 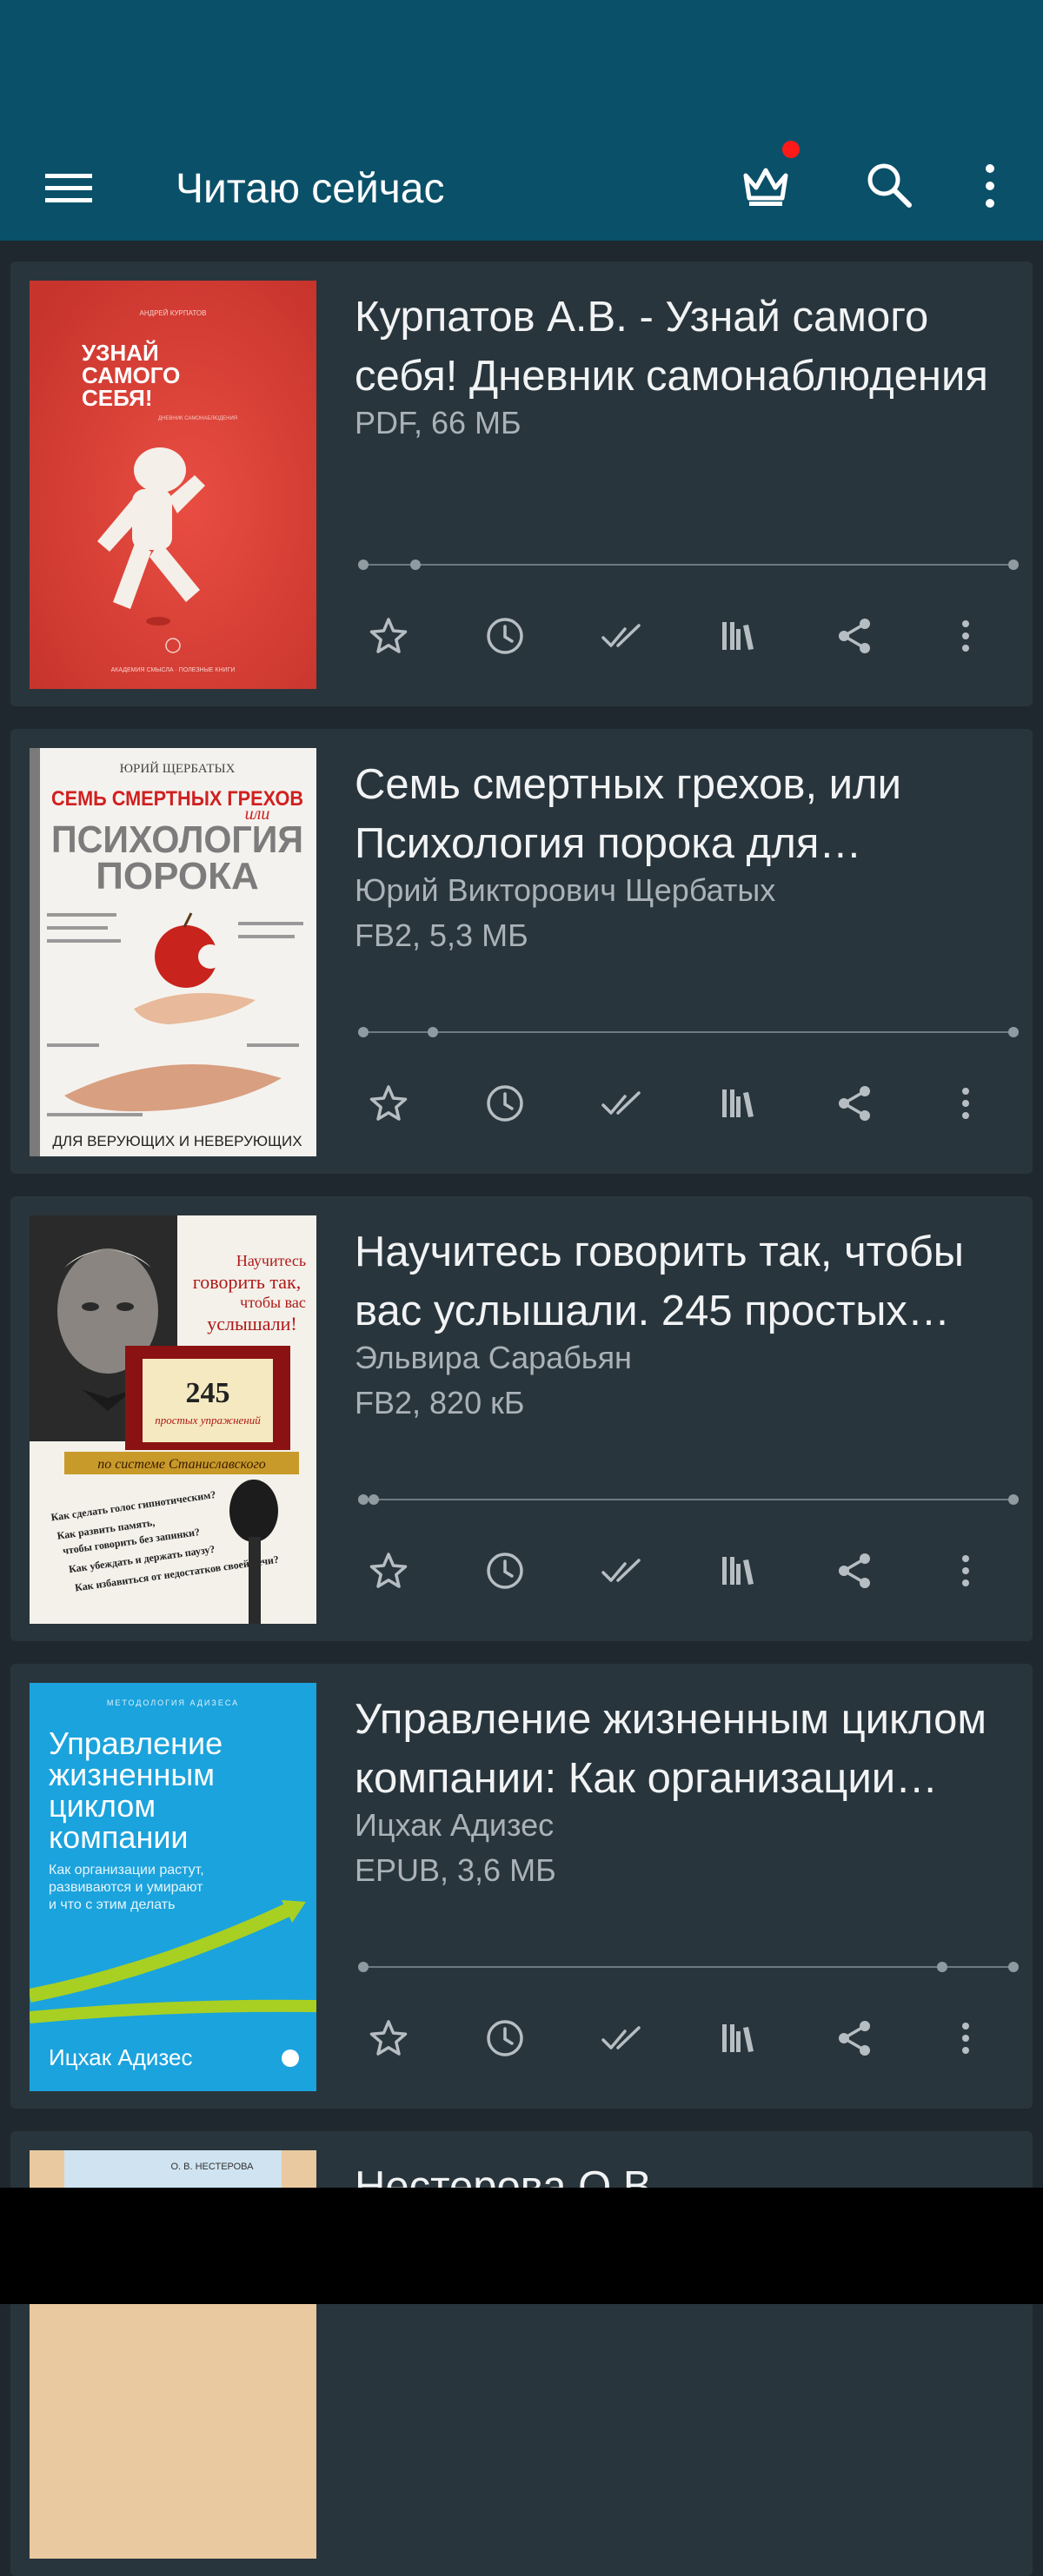 I want to click on svg-text: О. В. НЕСТЕРОВА, so click(x=213, y=2167).